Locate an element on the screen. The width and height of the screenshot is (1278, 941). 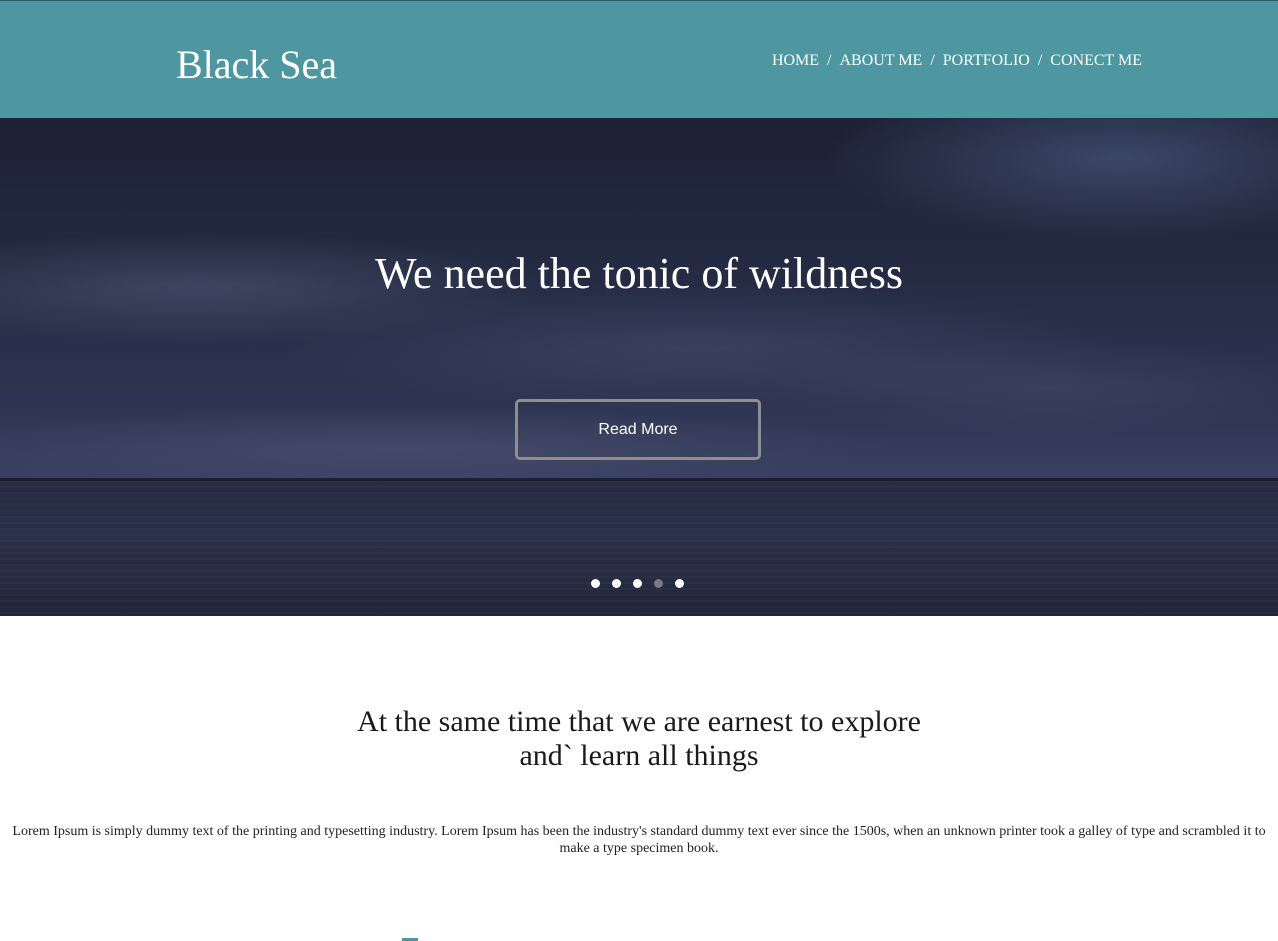
nav-item-portfolio: PORTFOLIO is located at coordinates (986, 61).